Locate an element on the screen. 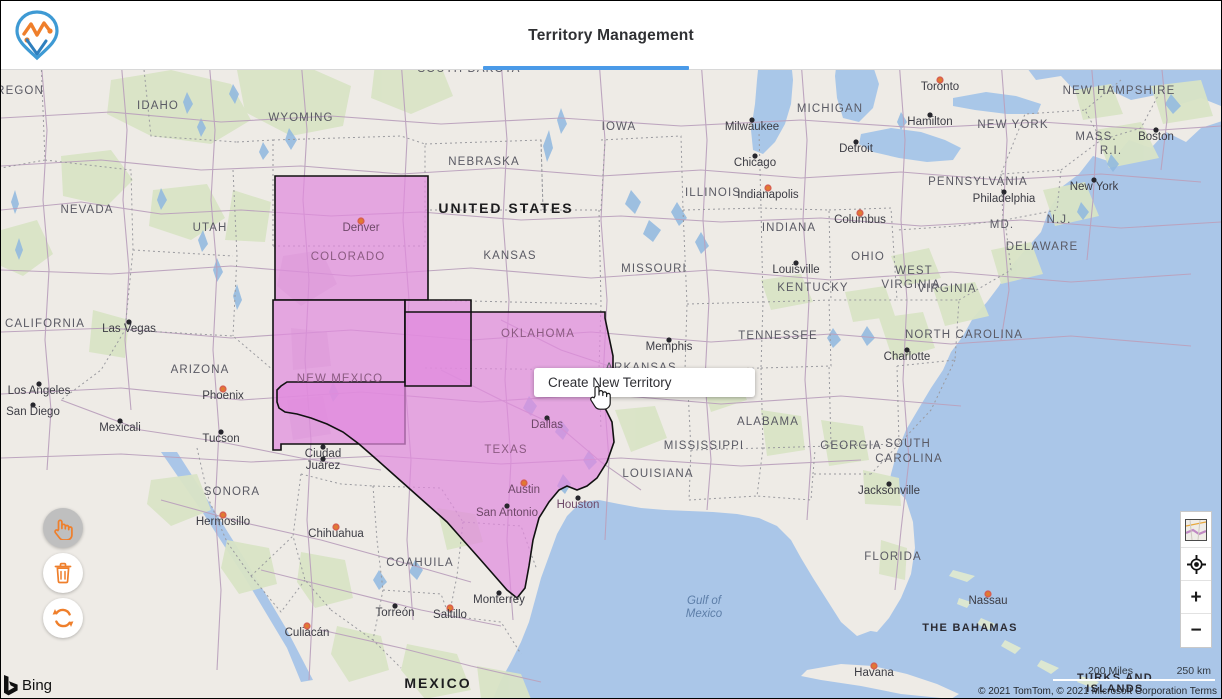 The width and height of the screenshot is (1222, 699). state-label-13: MICHIGAN is located at coordinates (830, 109).